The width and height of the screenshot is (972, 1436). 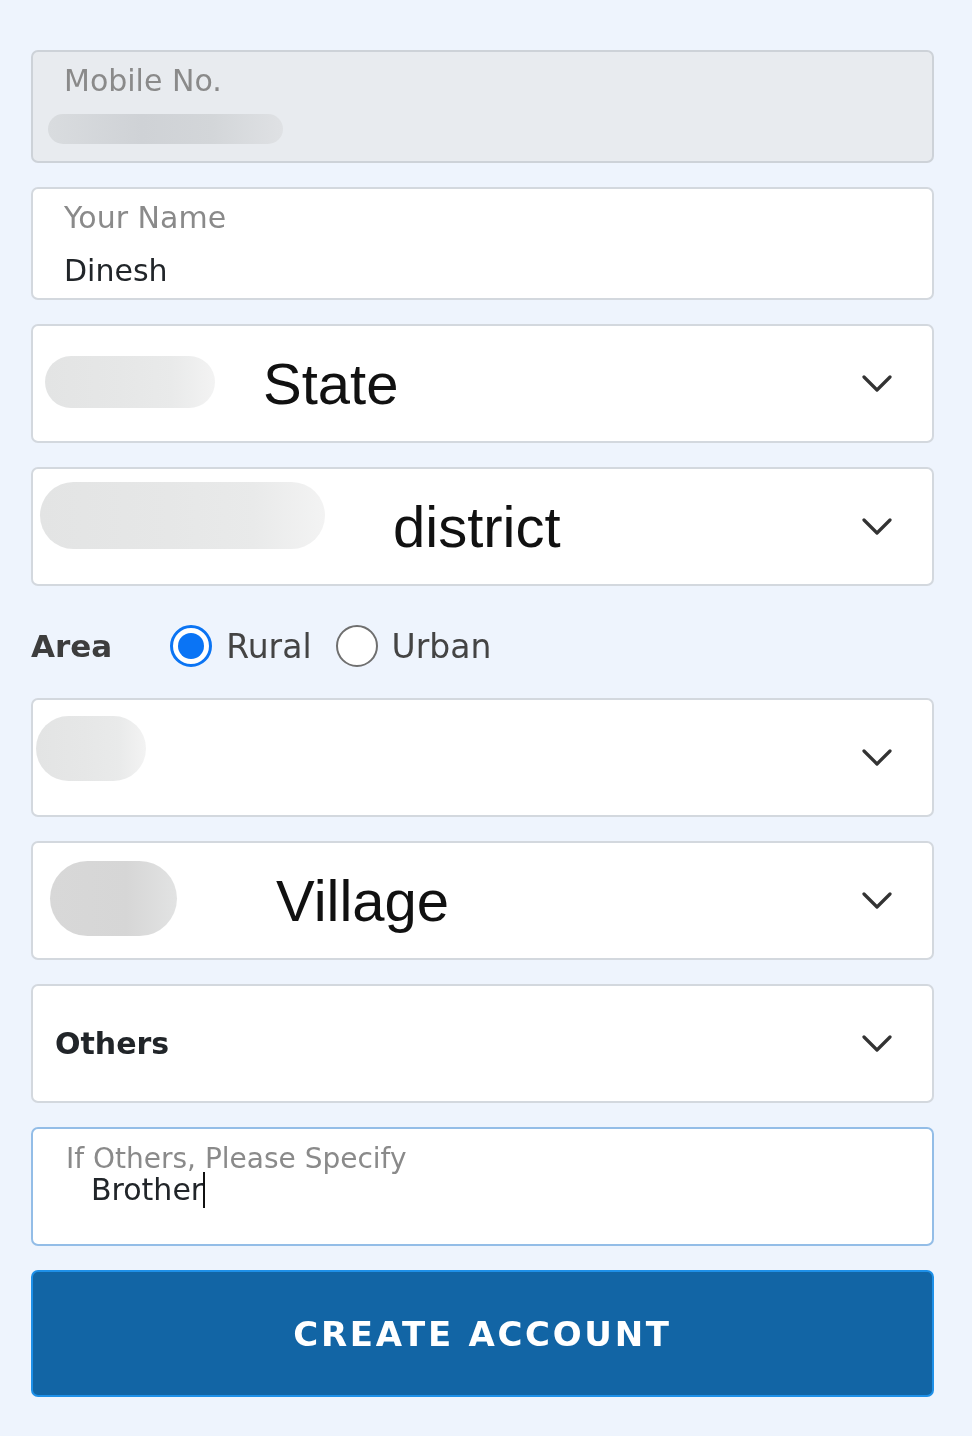 I want to click on field-value: Dinesh, so click(x=116, y=271).